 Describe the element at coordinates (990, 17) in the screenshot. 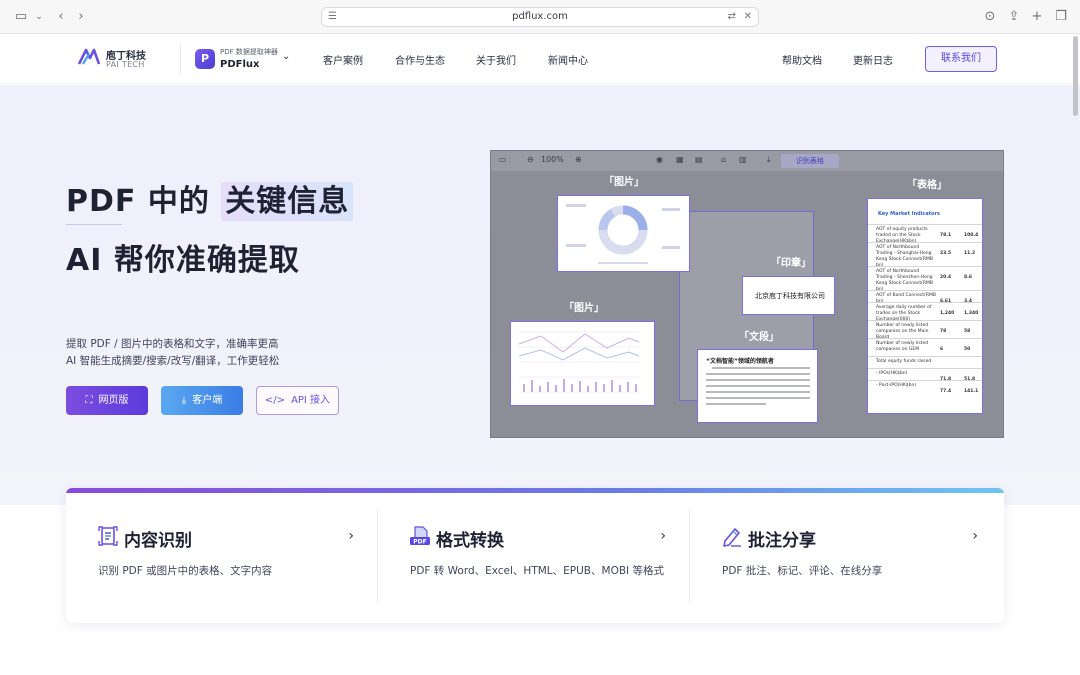

I see `download-icon: ⊙` at that location.